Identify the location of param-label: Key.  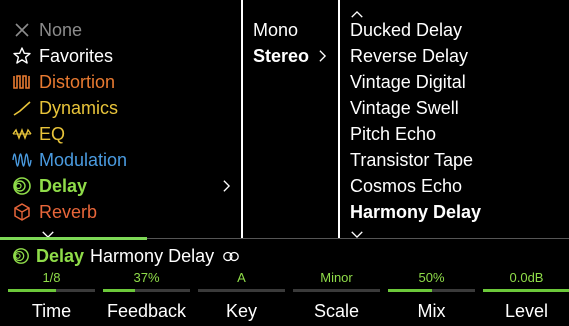
(241, 311).